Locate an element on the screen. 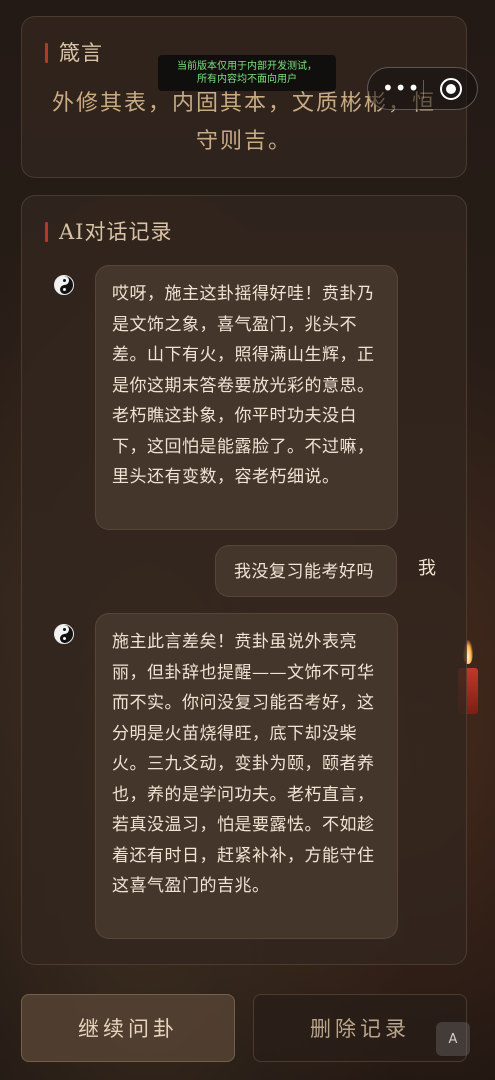 The height and width of the screenshot is (1080, 495). miniprogram-capsule: ••• is located at coordinates (422, 88).